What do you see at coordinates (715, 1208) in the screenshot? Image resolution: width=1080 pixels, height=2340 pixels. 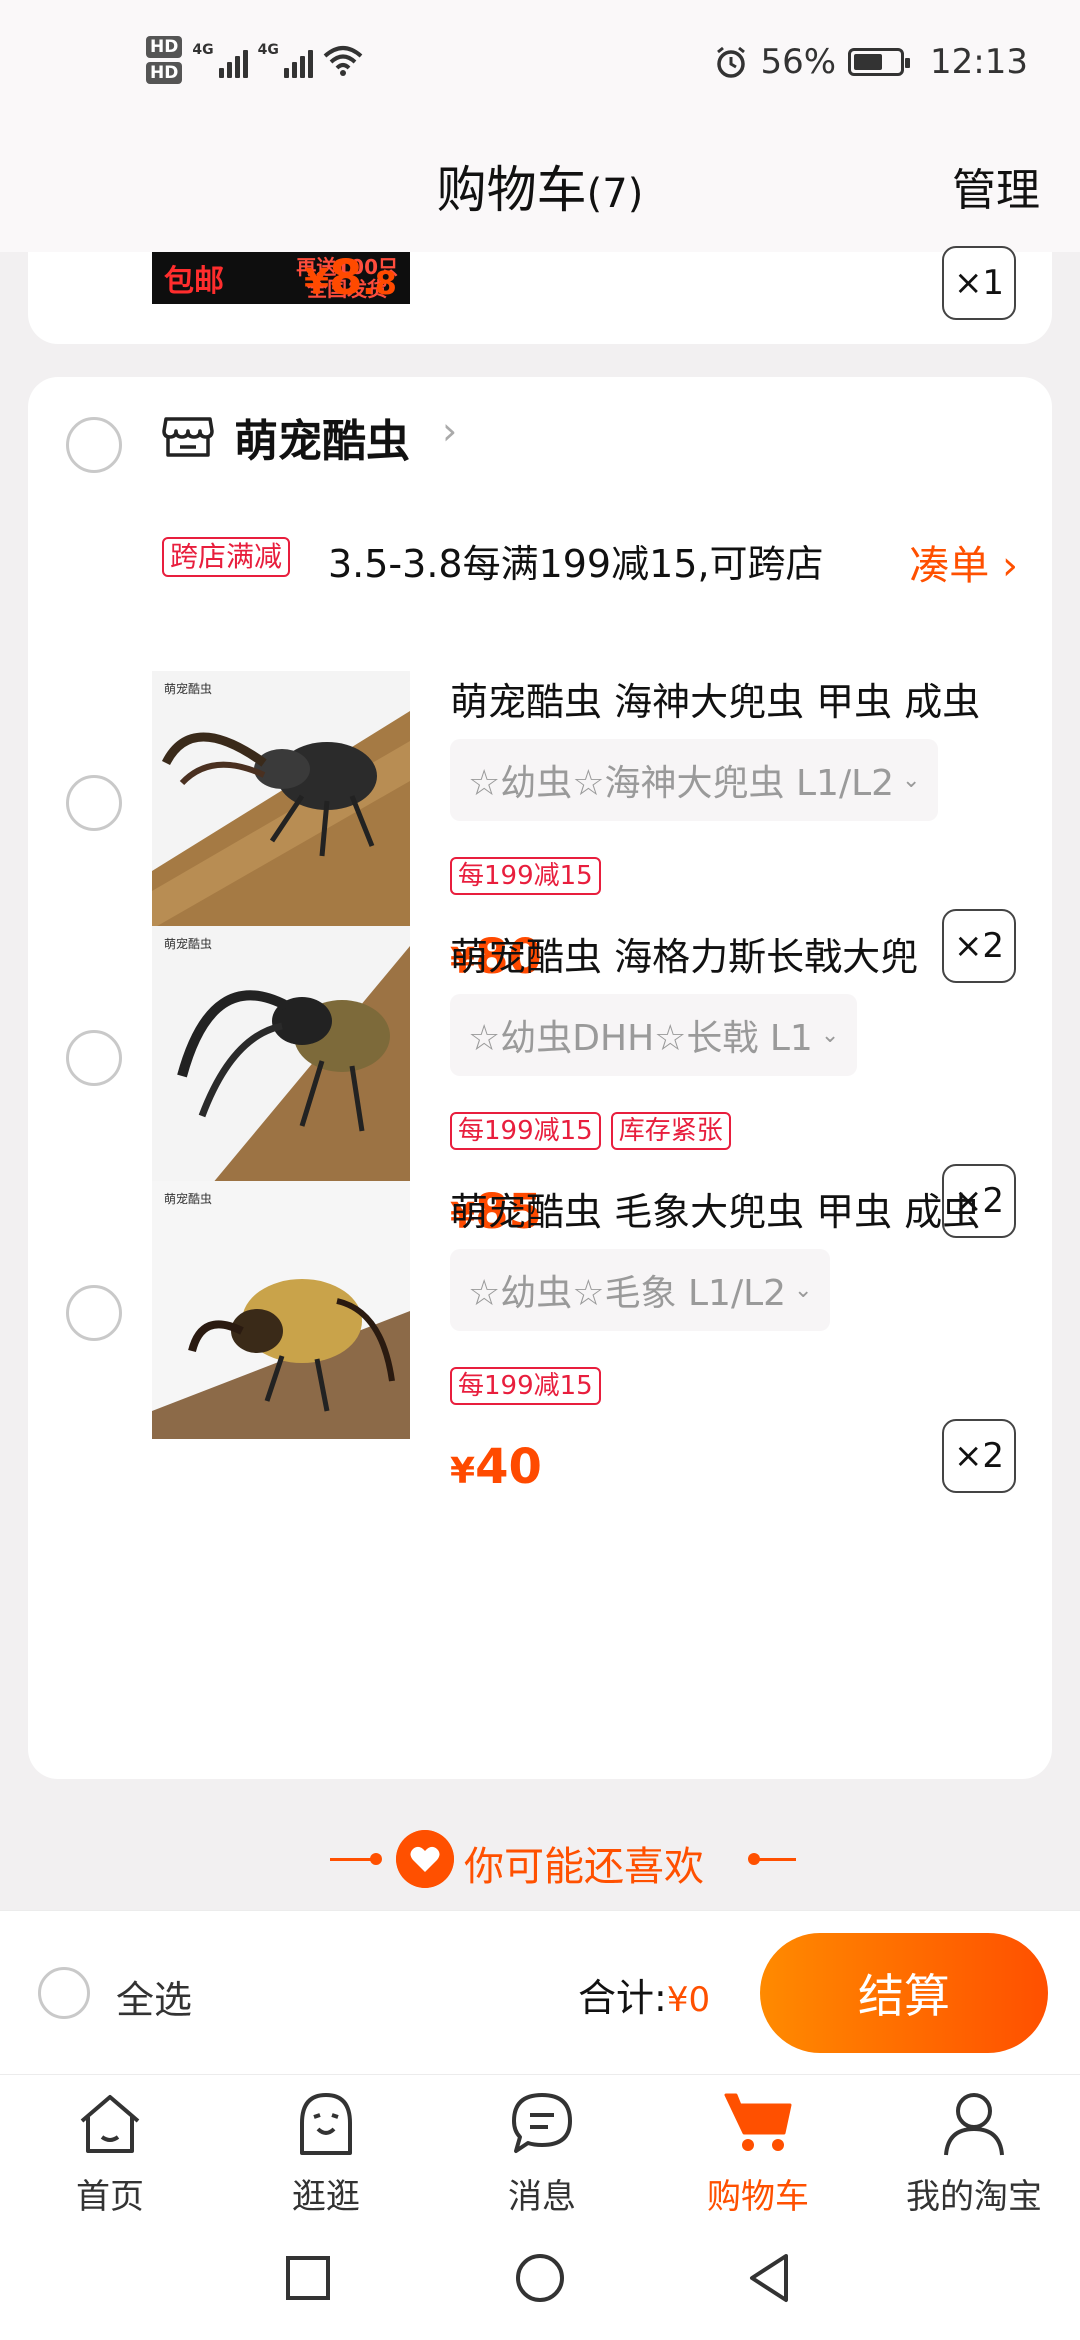 I see `item-title: 萌宠酷虫 毛象大兜虫 甲虫 成虫` at bounding box center [715, 1208].